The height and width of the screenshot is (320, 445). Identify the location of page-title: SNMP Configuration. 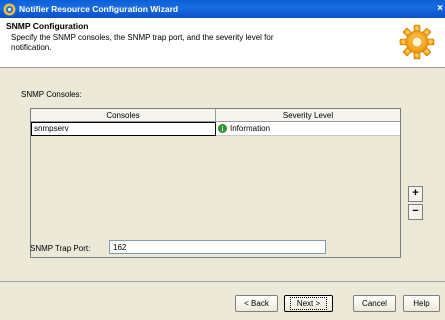
(47, 26).